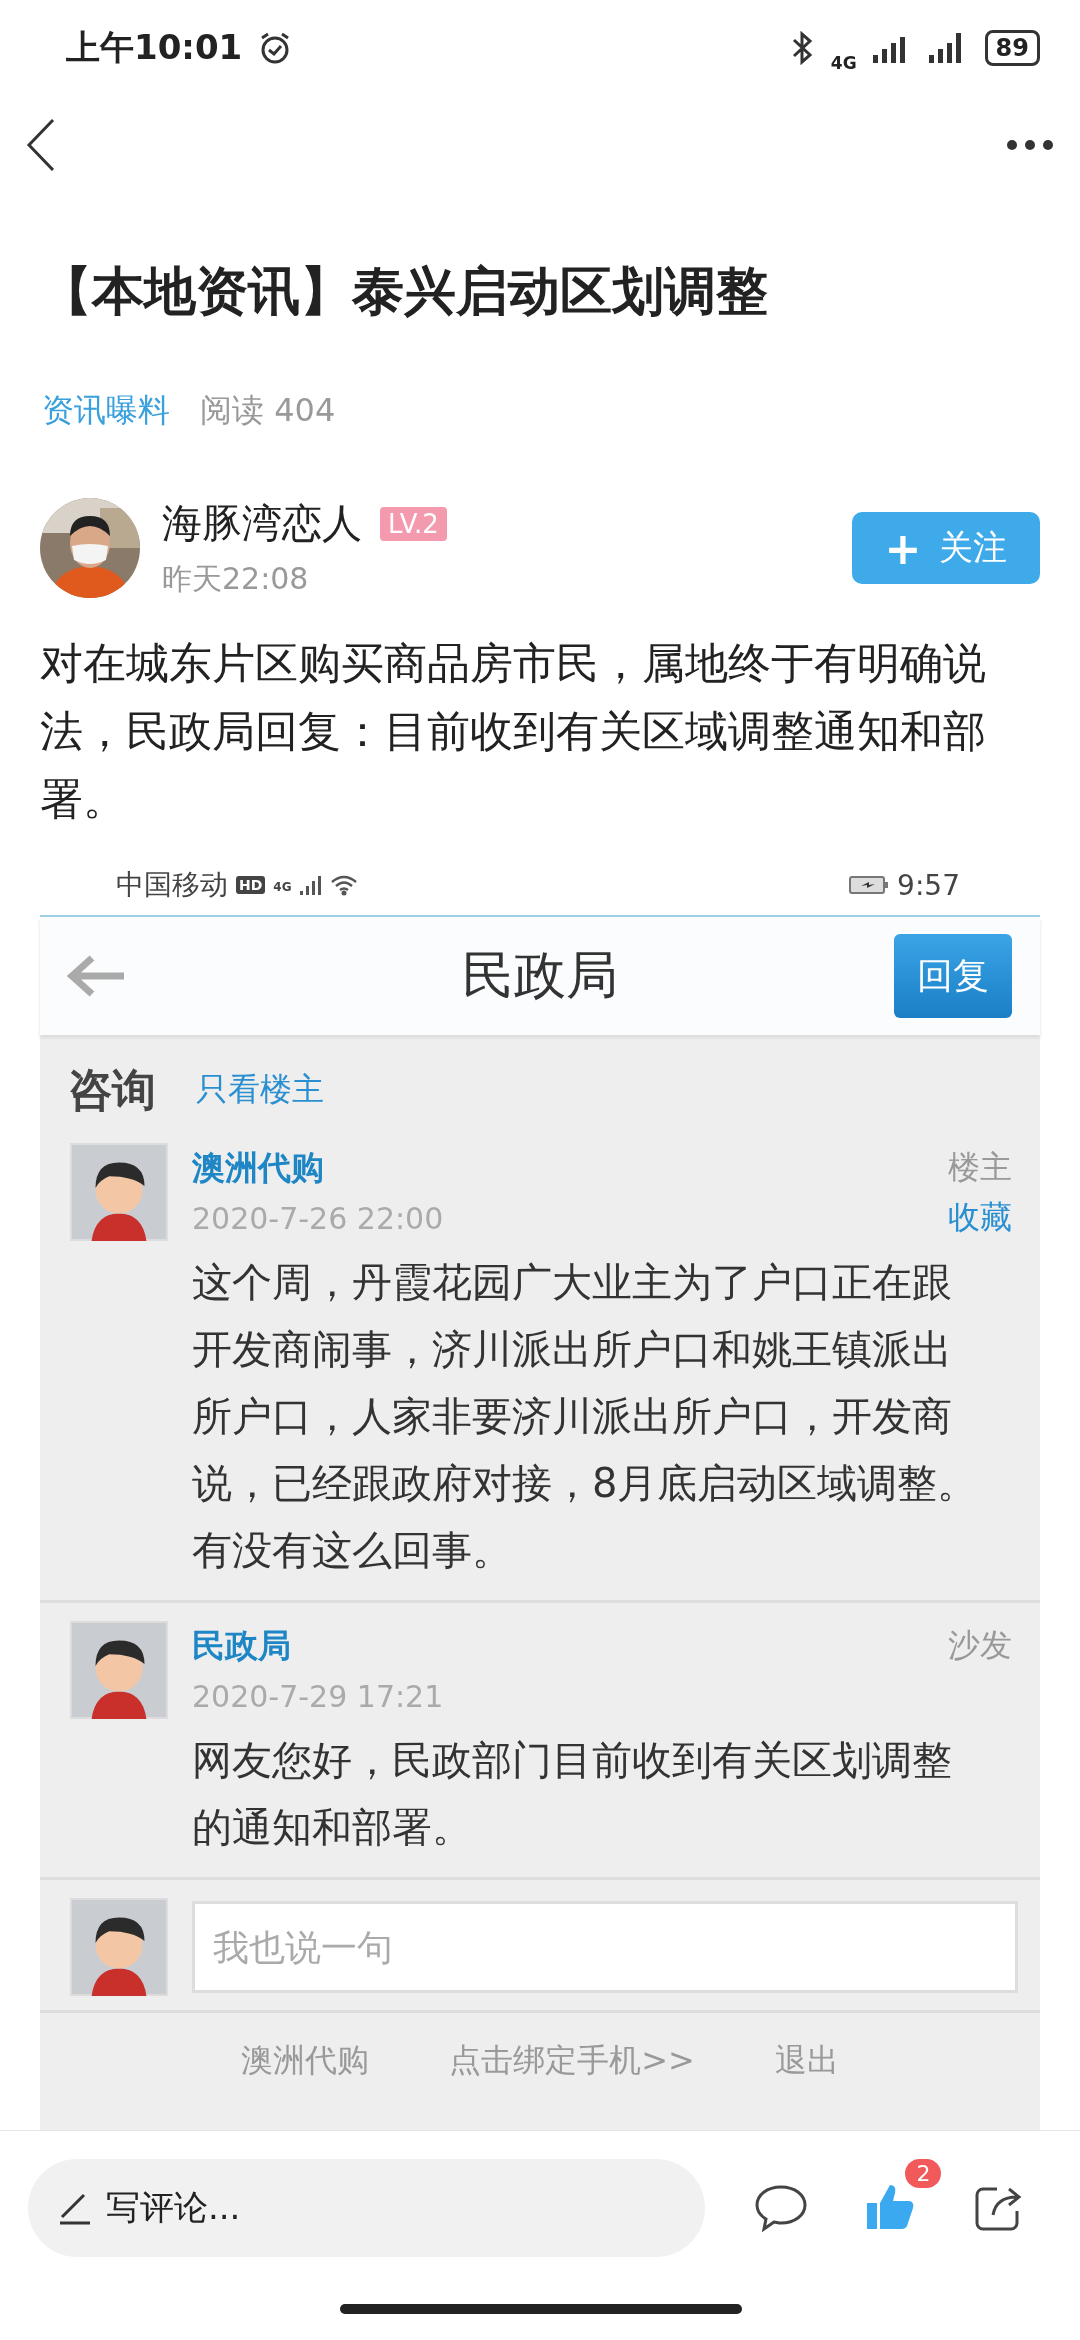 The width and height of the screenshot is (1080, 2340). Describe the element at coordinates (953, 976) in the screenshot. I see `reply-button: 回复` at that location.